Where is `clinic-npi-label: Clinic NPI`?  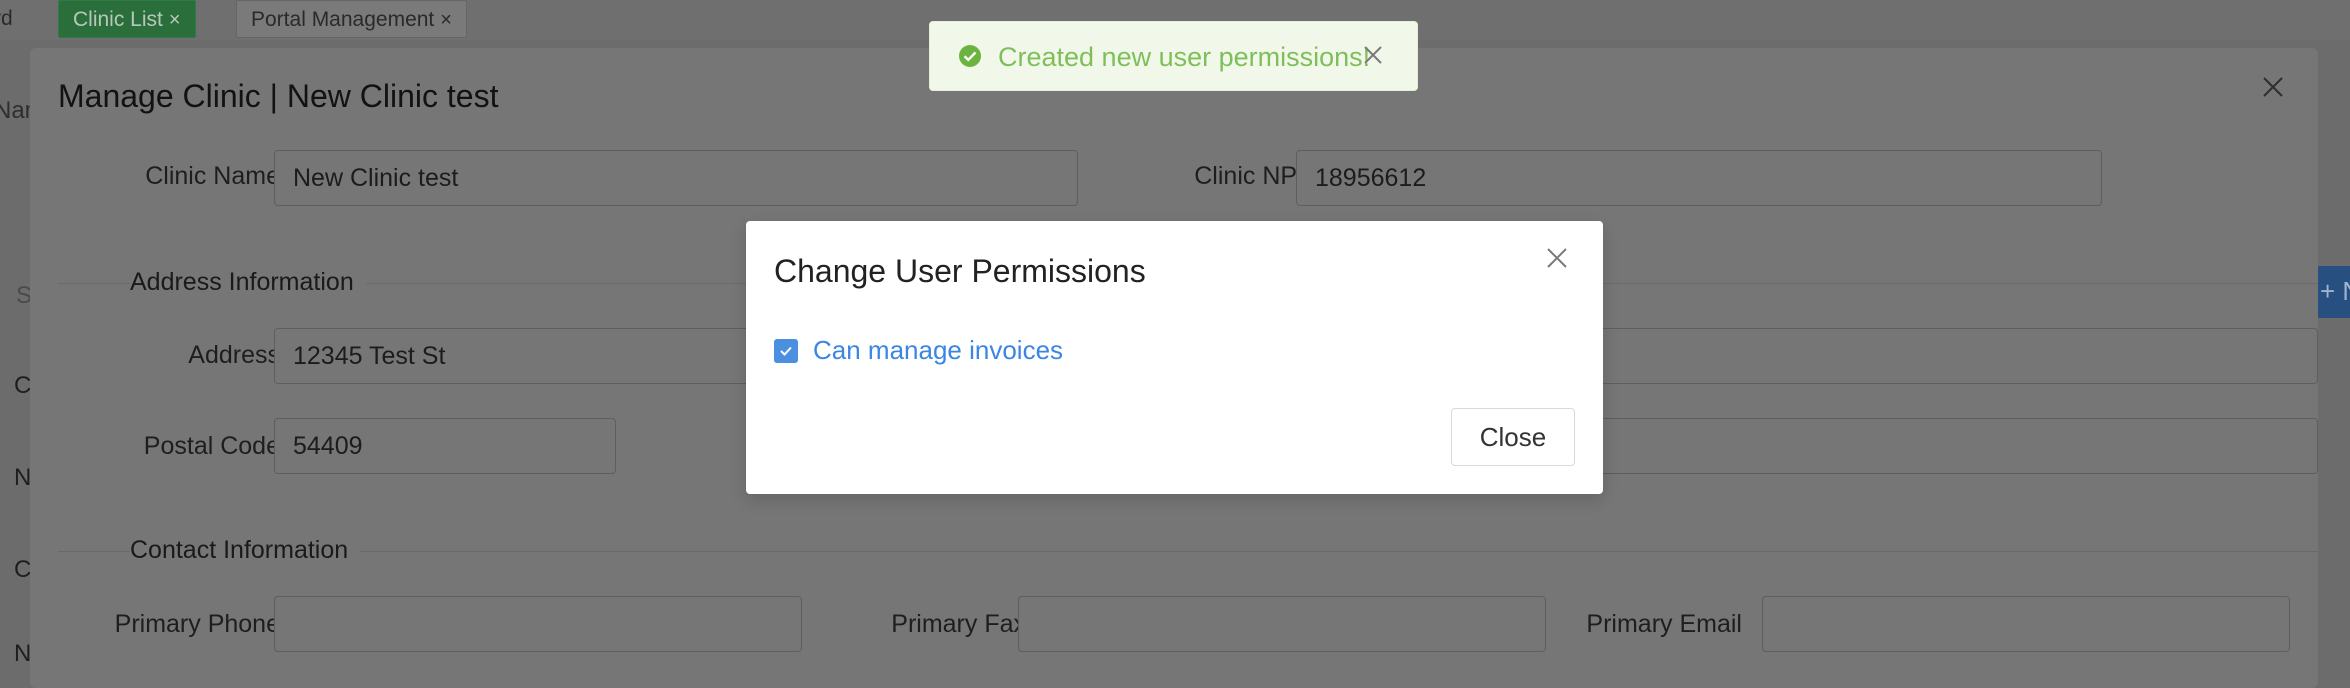
clinic-npi-label: Clinic NPI is located at coordinates (1249, 176).